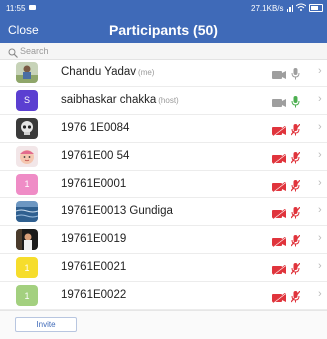 Image resolution: width=327 pixels, height=339 pixels. I want to click on participant-name: 19761E0019, so click(94, 239).